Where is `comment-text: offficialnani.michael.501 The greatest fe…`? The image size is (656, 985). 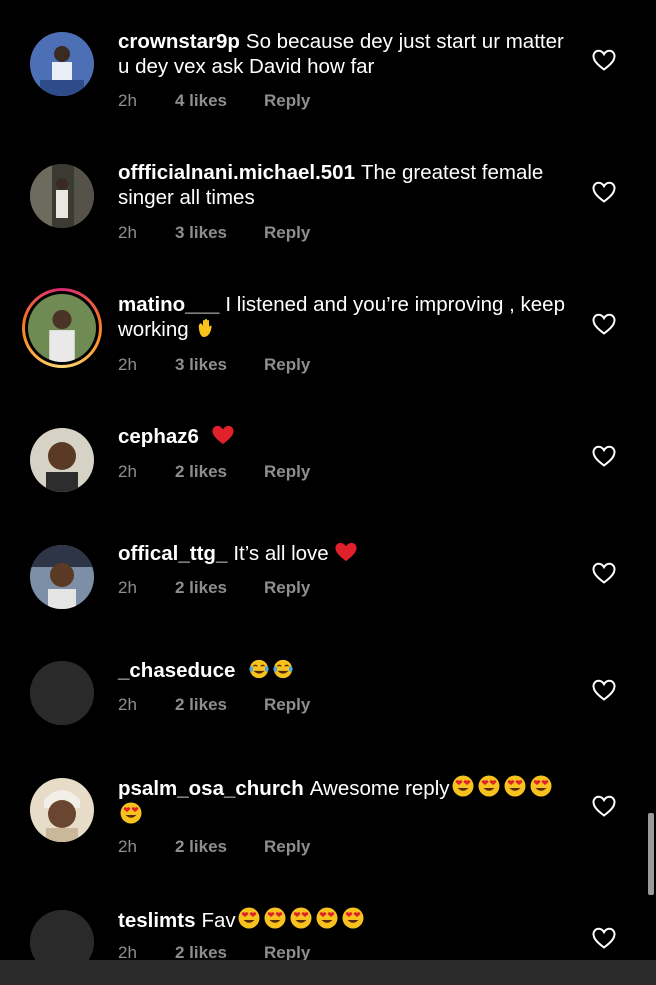
comment-text: offficialnani.michael.501 The greatest fe… is located at coordinates (343, 185).